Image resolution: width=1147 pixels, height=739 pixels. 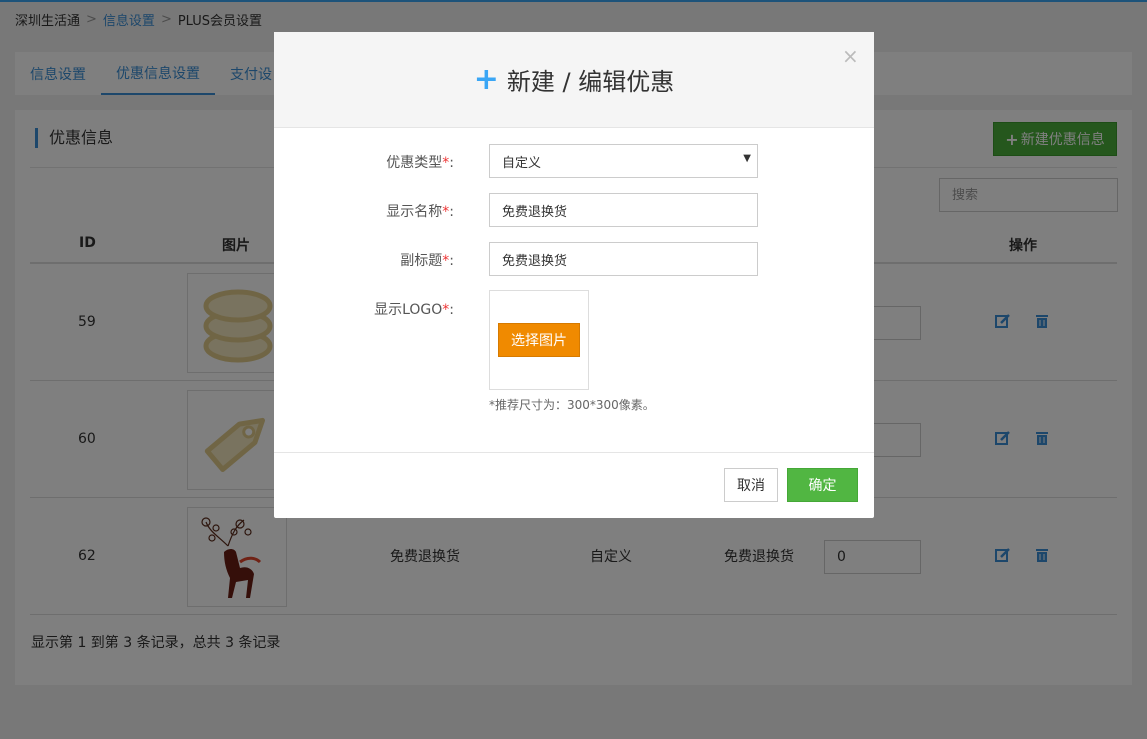 I want to click on logo-upload-box: 选择图片, so click(x=539, y=340).